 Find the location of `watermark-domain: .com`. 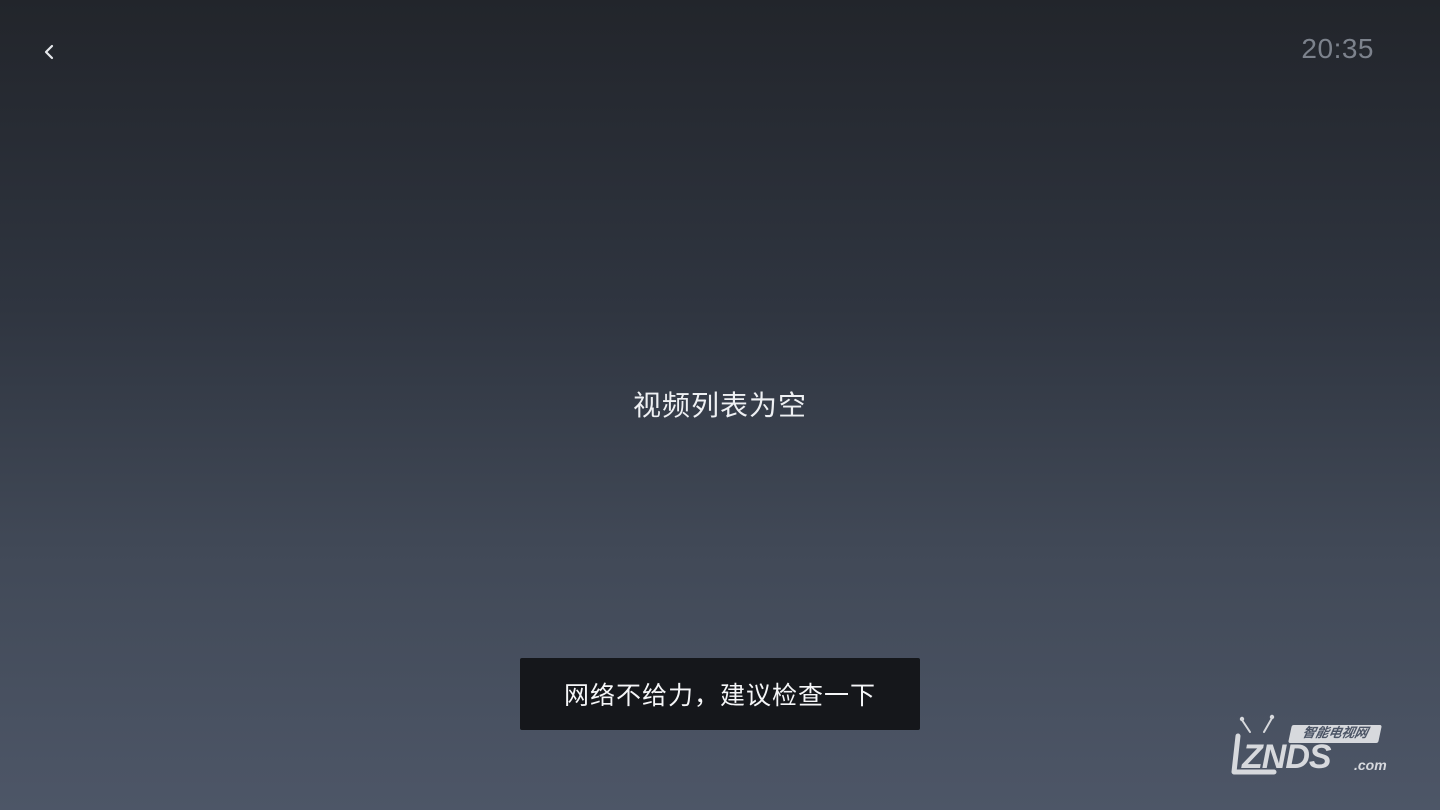

watermark-domain: .com is located at coordinates (1370, 765).